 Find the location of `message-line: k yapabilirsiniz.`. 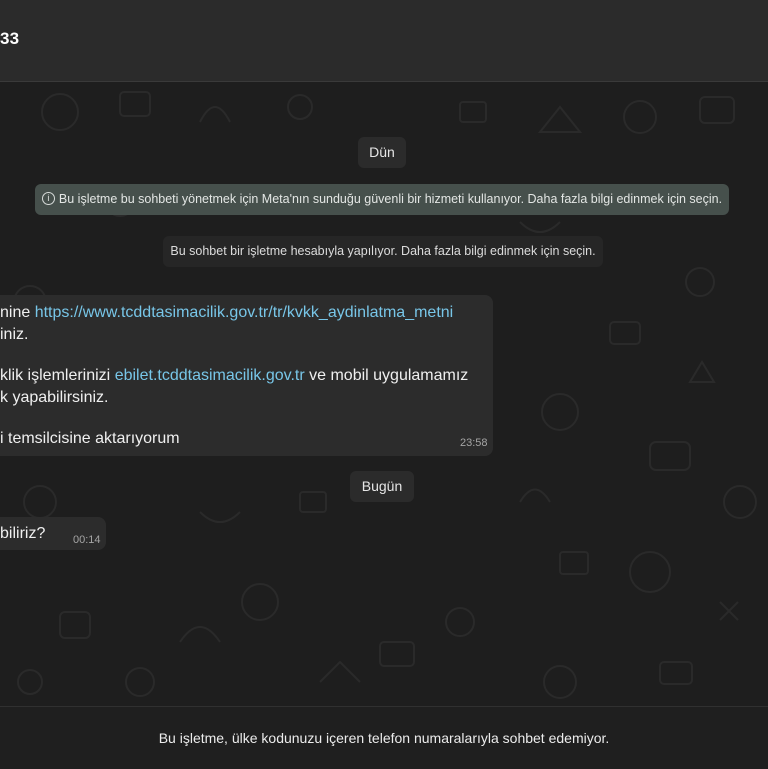

message-line: k yapabilirsiniz. is located at coordinates (54, 397).